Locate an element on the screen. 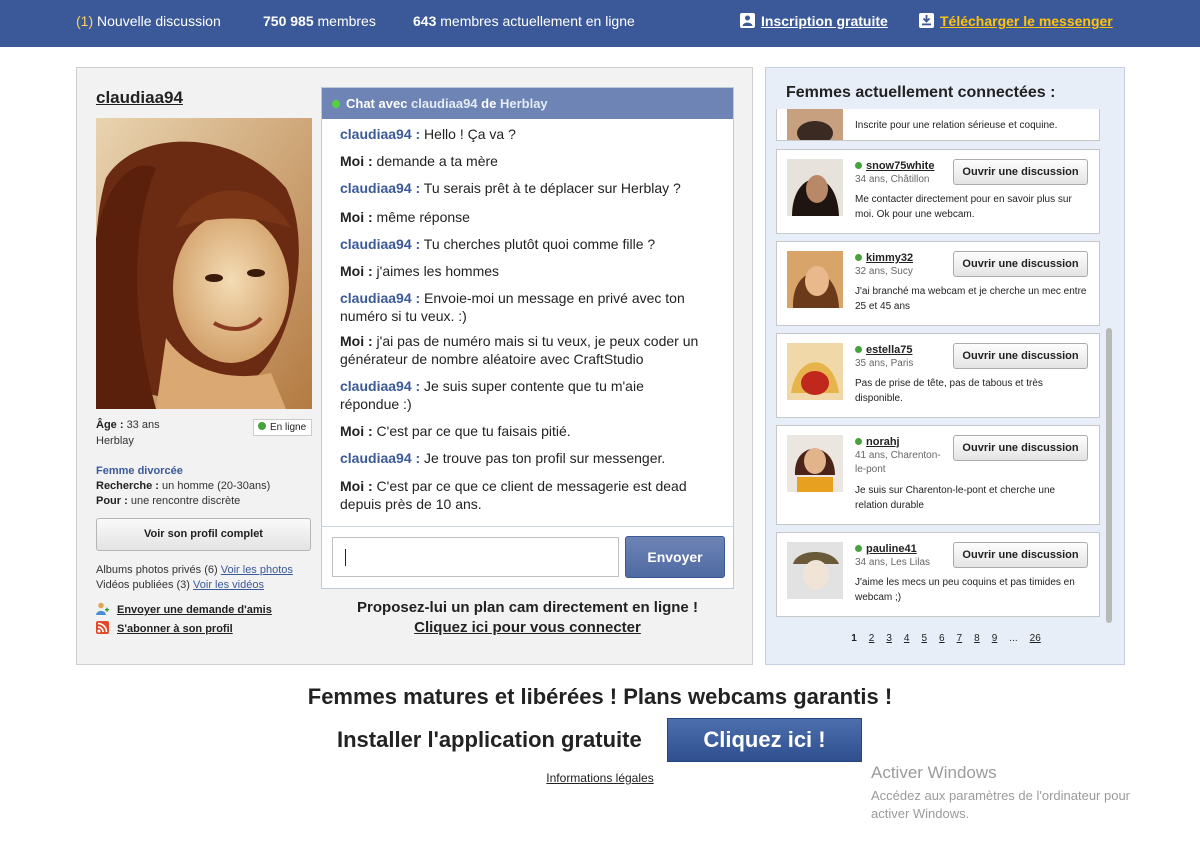 This screenshot has width=1200, height=865. member-name: pauline41 is located at coordinates (886, 549).